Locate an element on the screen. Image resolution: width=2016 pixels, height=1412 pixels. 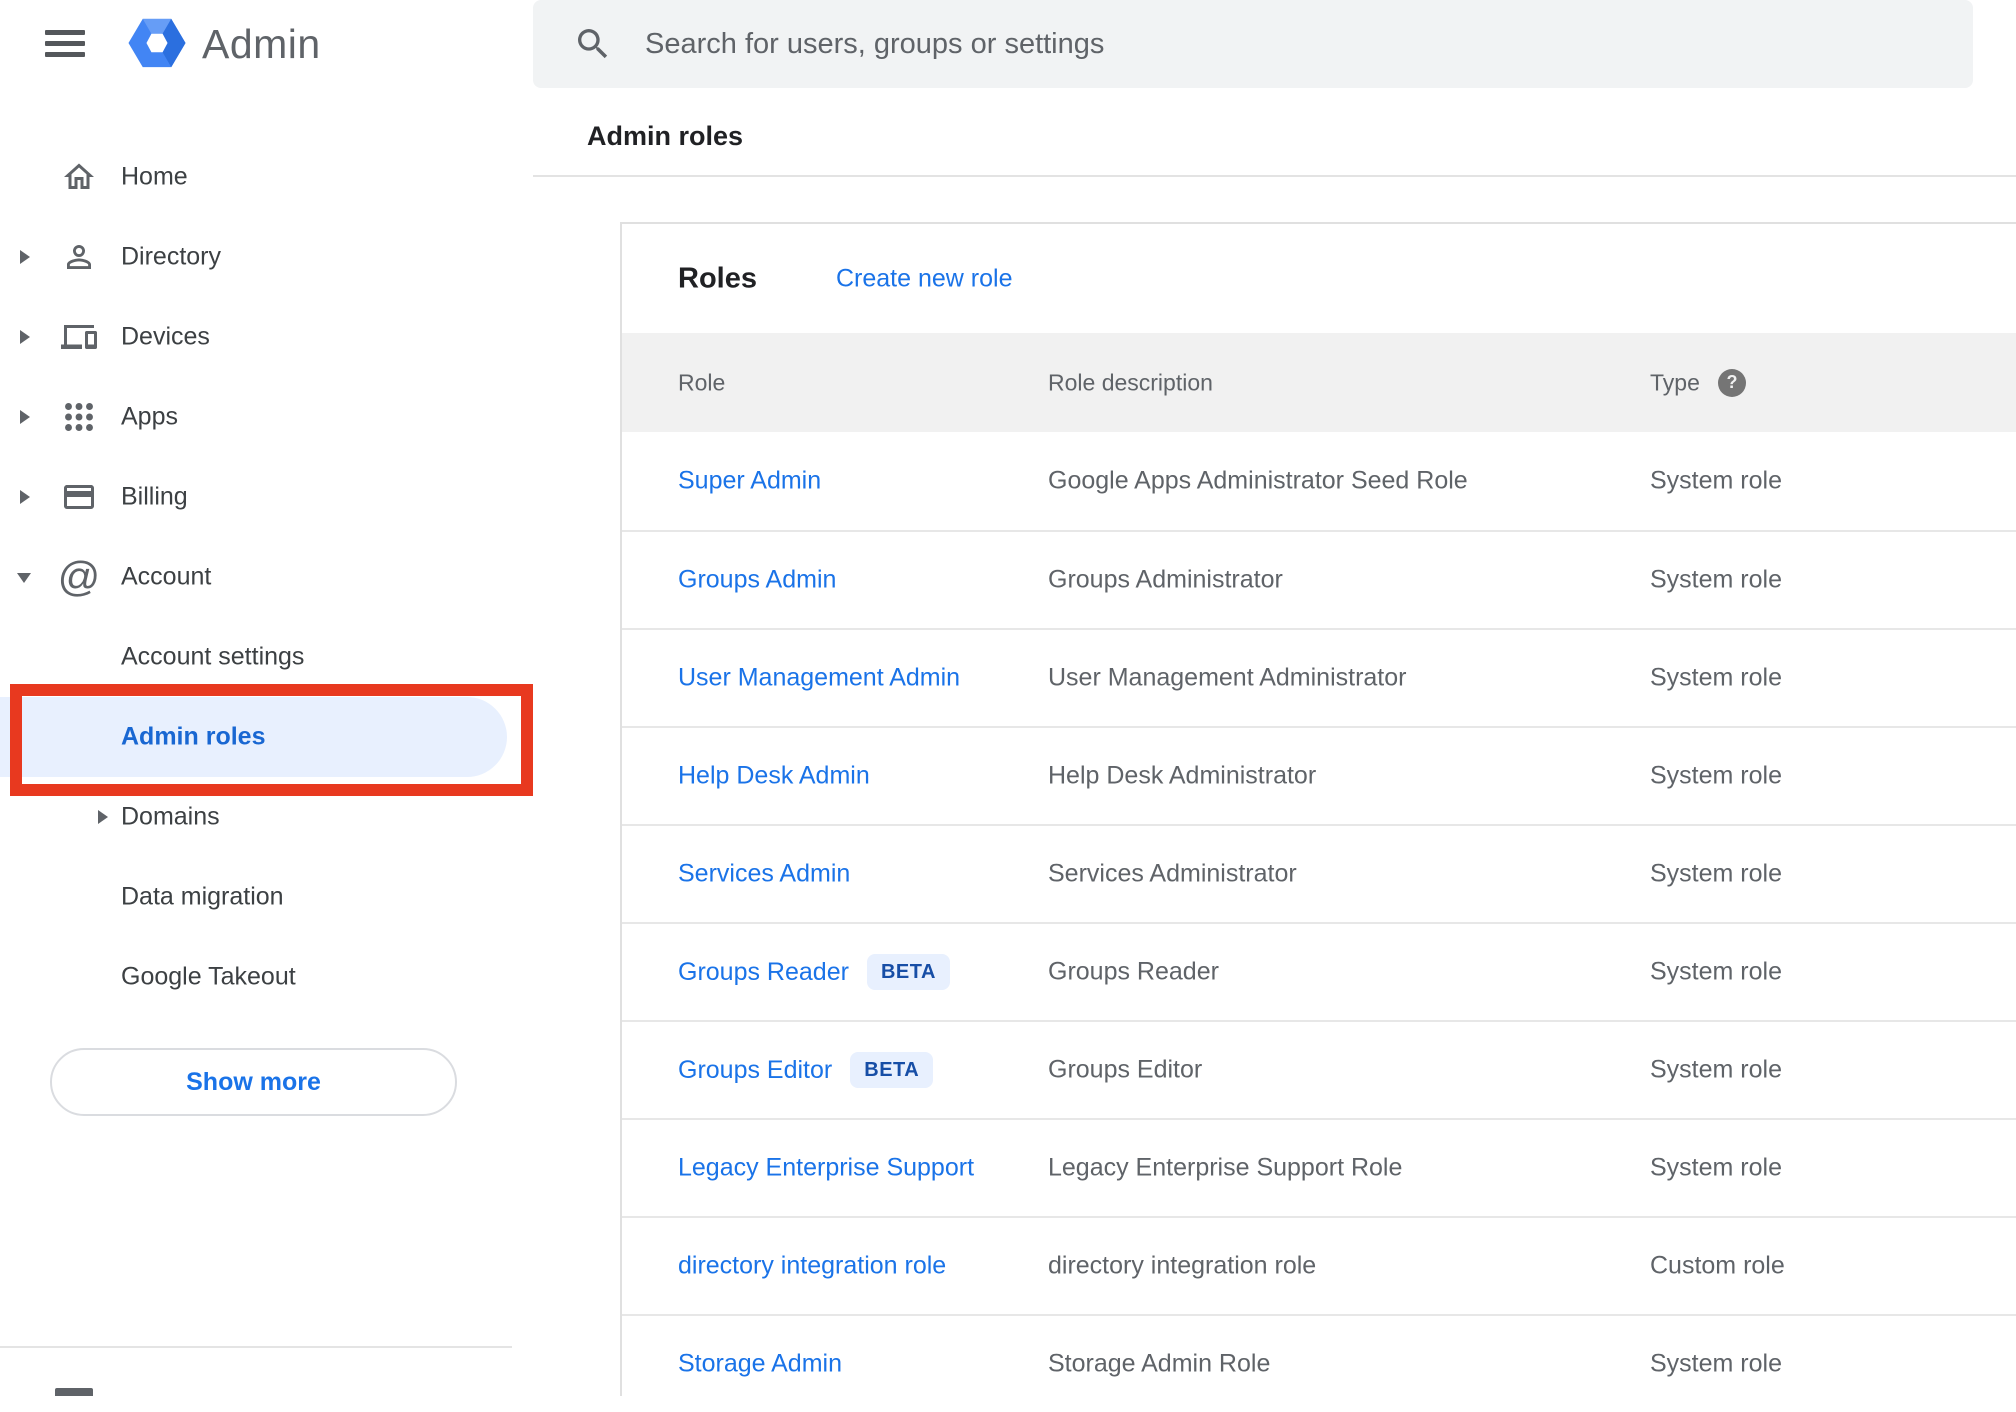
role-description: Storage Admin Role is located at coordinates (1159, 1363).